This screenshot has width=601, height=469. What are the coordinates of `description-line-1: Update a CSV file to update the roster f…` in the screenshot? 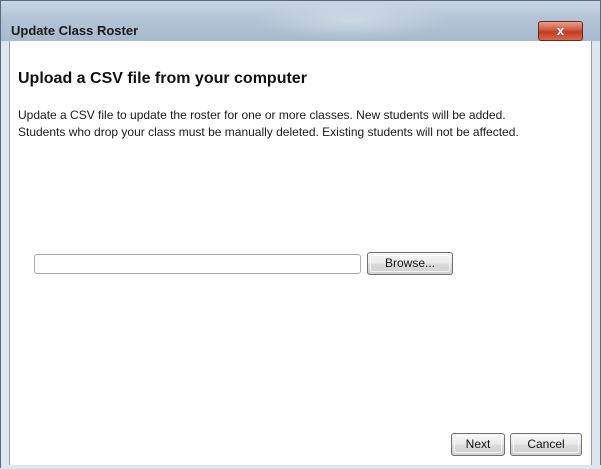 It's located at (262, 115).